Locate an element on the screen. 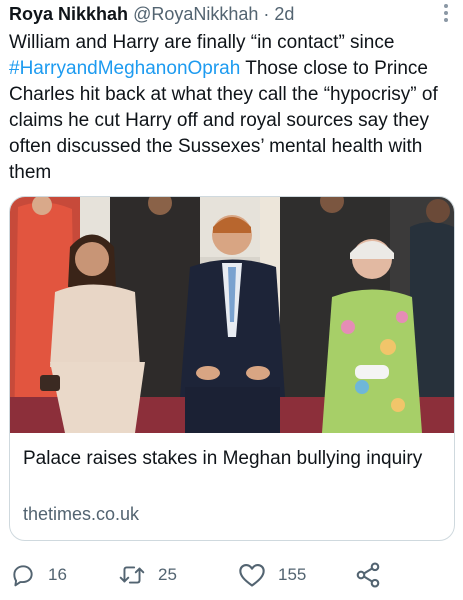  share-icon is located at coordinates (368, 575).